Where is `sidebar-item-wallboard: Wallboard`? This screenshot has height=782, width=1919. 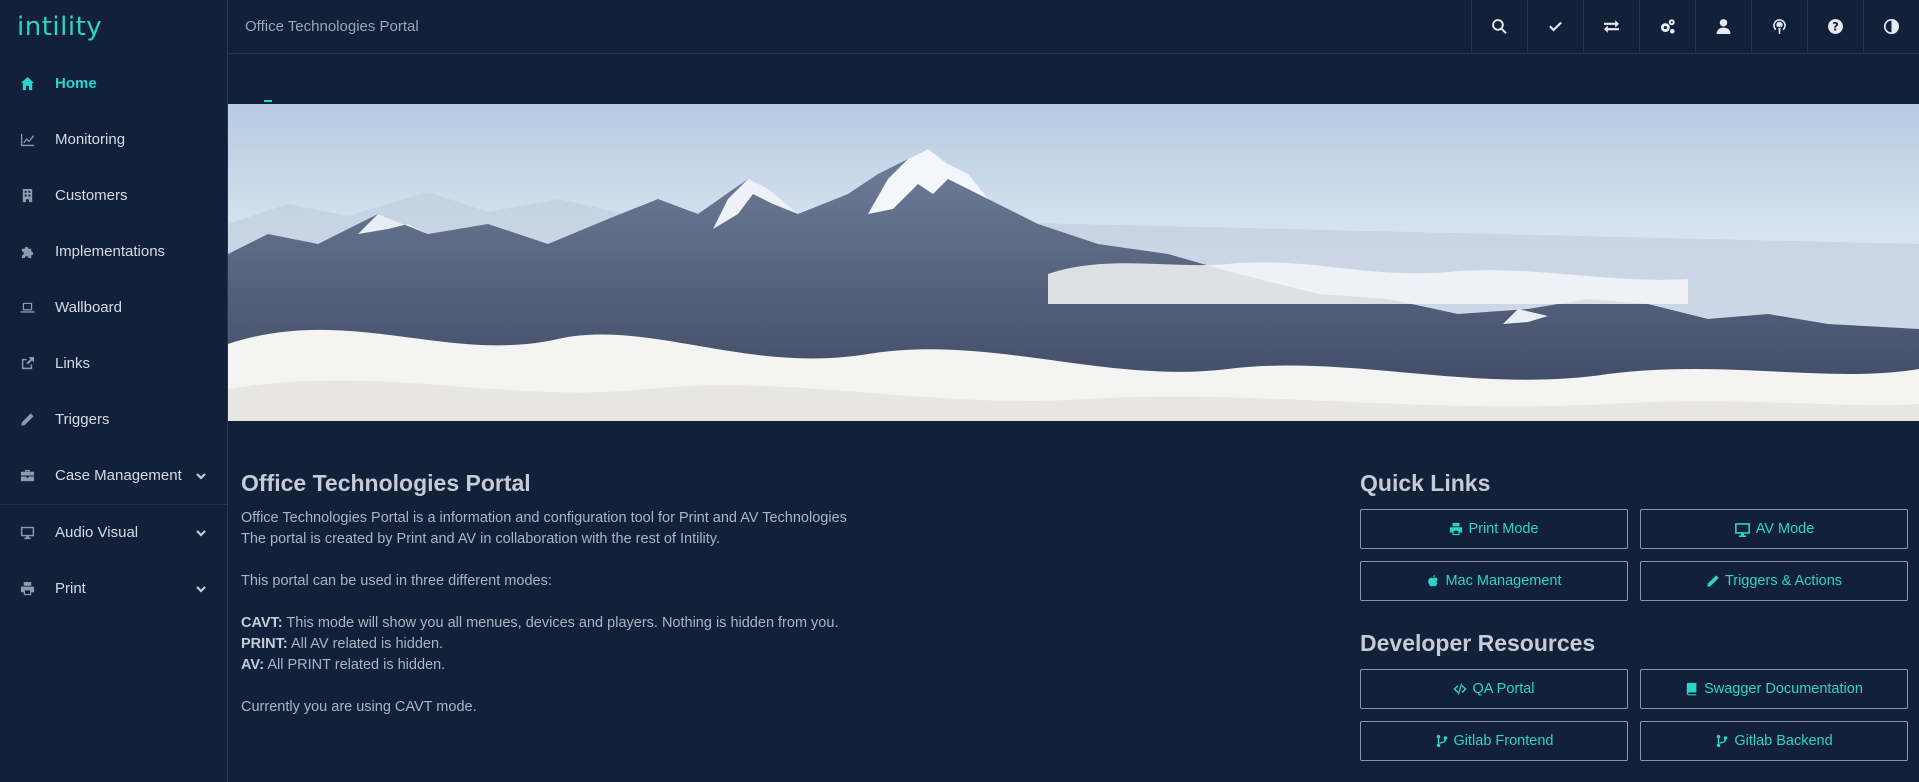 sidebar-item-wallboard: Wallboard is located at coordinates (113, 307).